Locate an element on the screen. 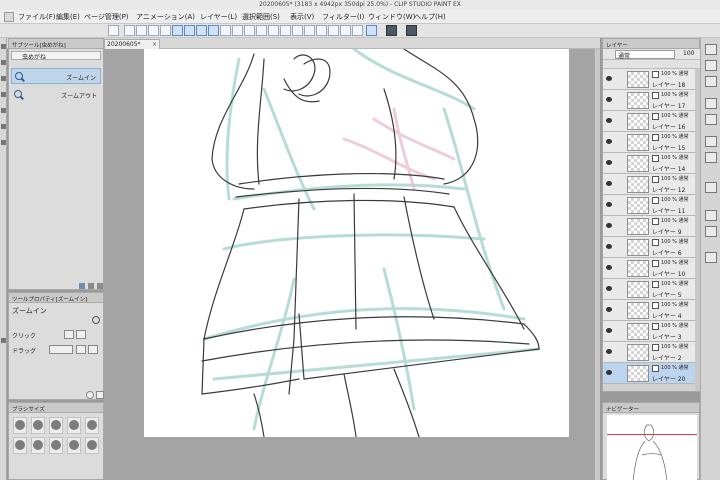 The image size is (720, 480). settings-icon is located at coordinates (309, 30).